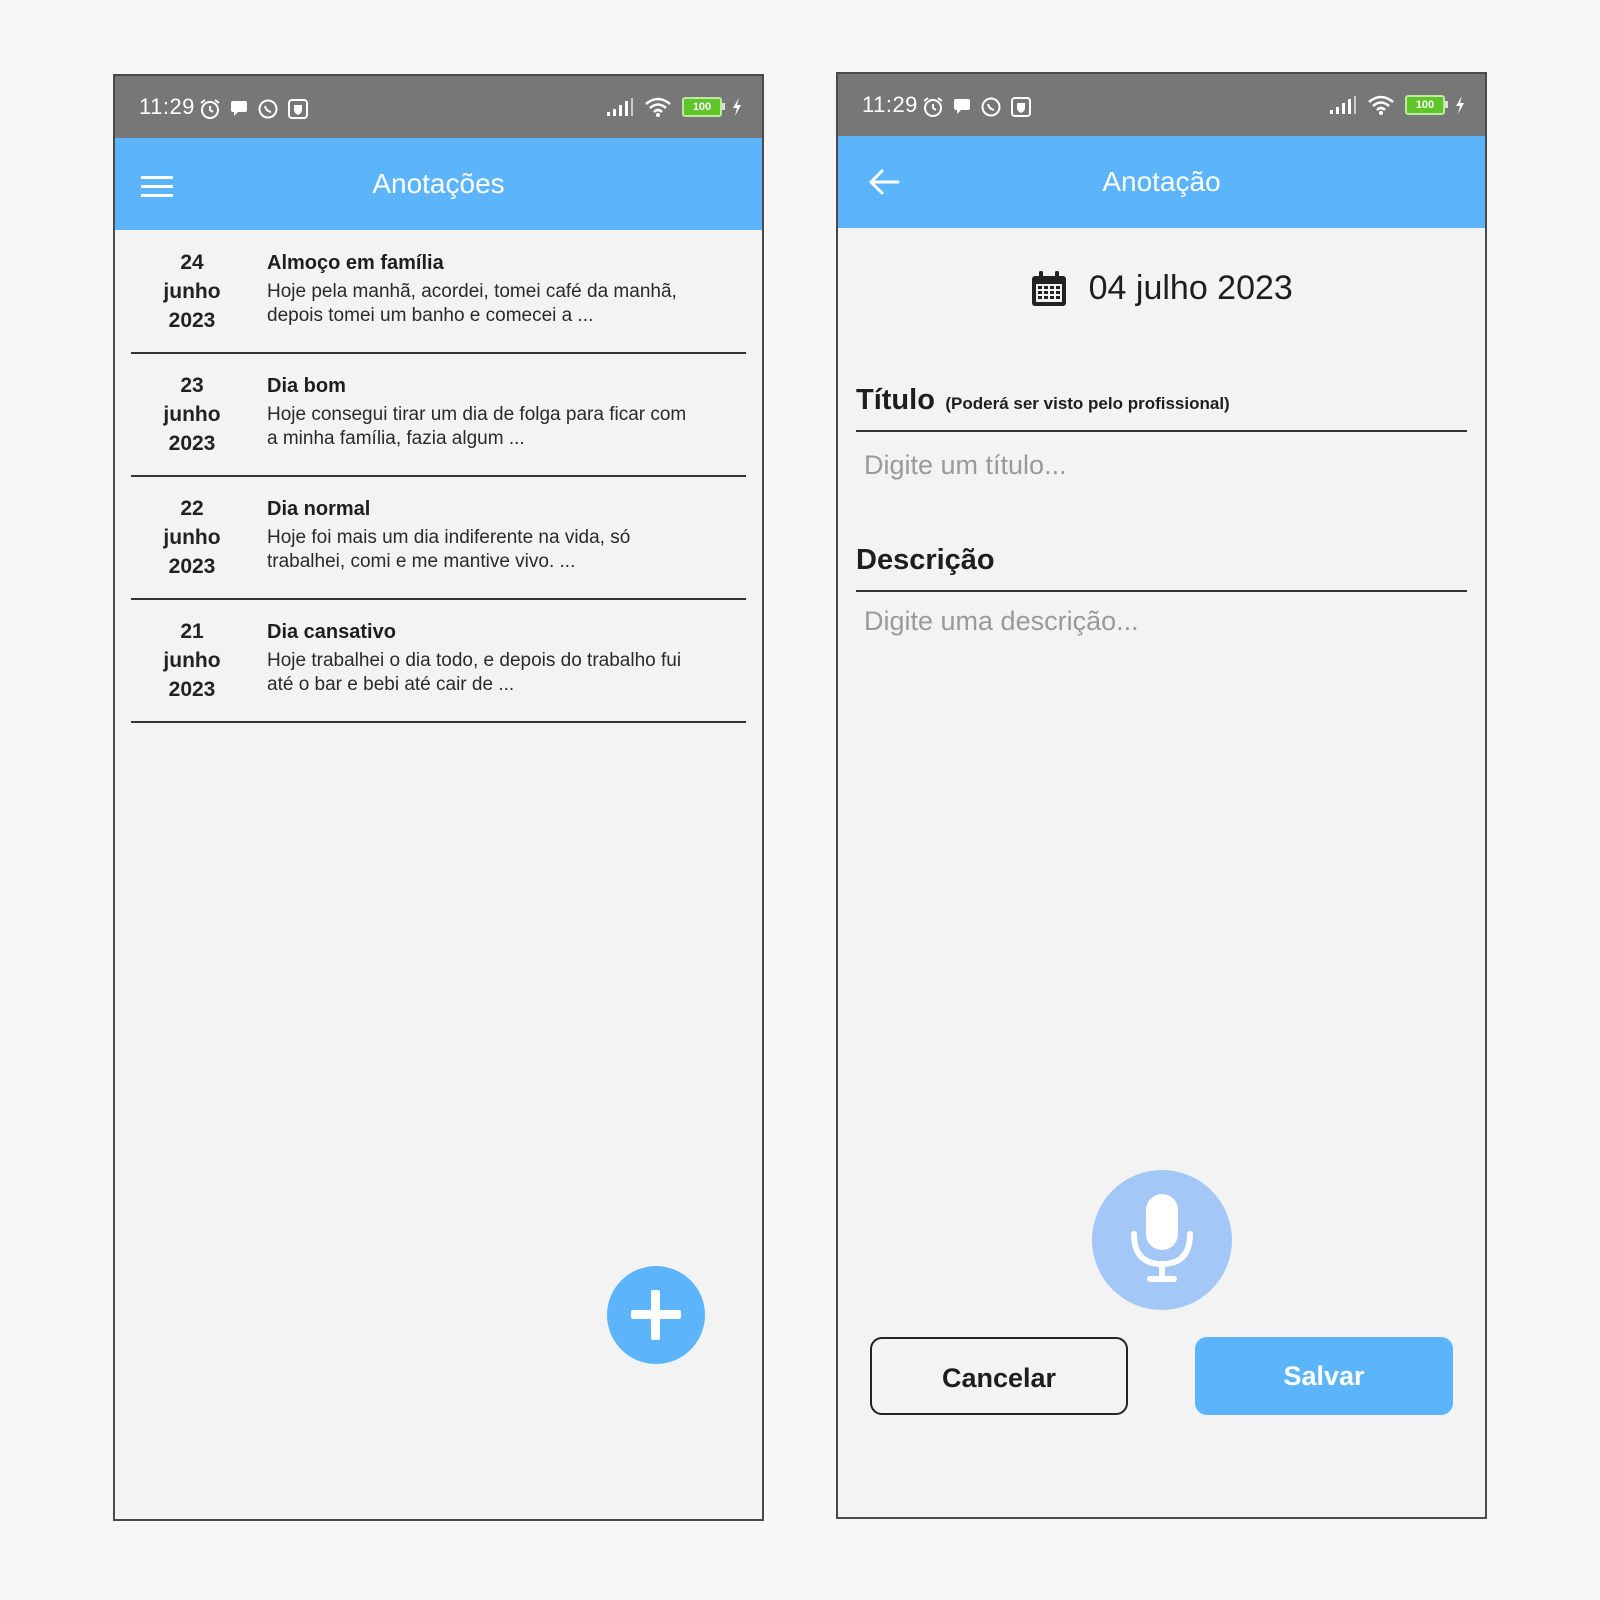 This screenshot has height=1600, width=1600. I want to click on description-label: Descrição, so click(925, 560).